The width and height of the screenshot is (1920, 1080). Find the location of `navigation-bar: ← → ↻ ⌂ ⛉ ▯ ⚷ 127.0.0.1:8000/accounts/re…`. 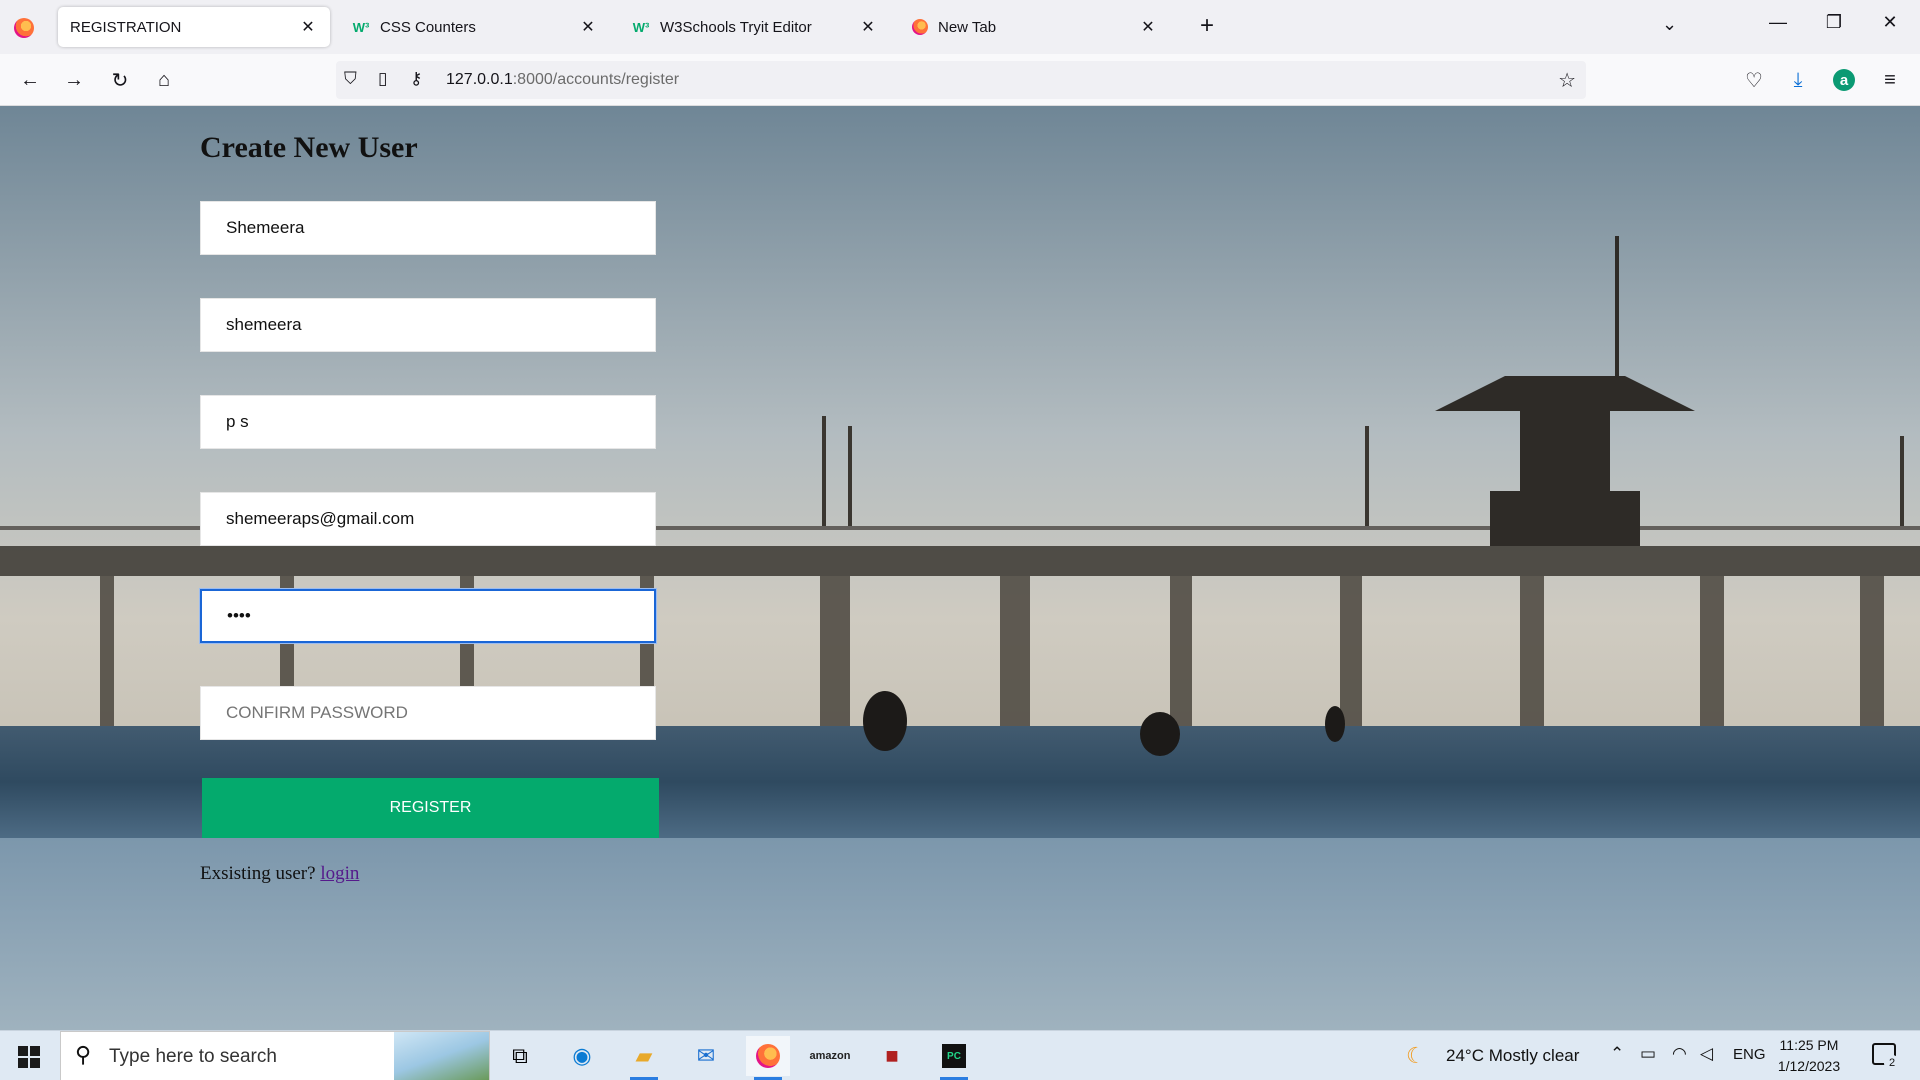

navigation-bar: ← → ↻ ⌂ ⛉ ▯ ⚷ 127.0.0.1:8000/accounts/re… is located at coordinates (960, 80).